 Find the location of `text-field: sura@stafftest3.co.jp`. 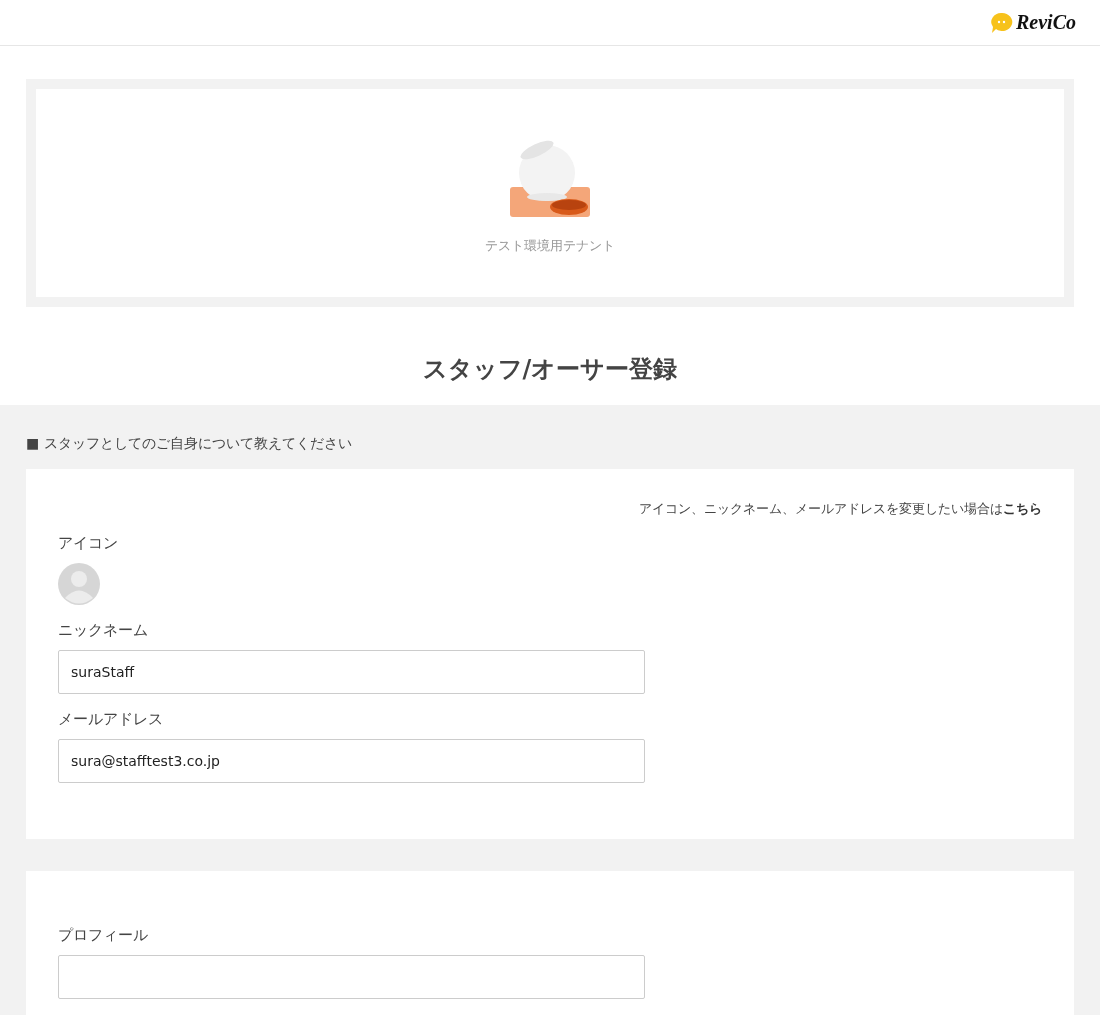

text-field: sura@stafftest3.co.jp is located at coordinates (351, 761).